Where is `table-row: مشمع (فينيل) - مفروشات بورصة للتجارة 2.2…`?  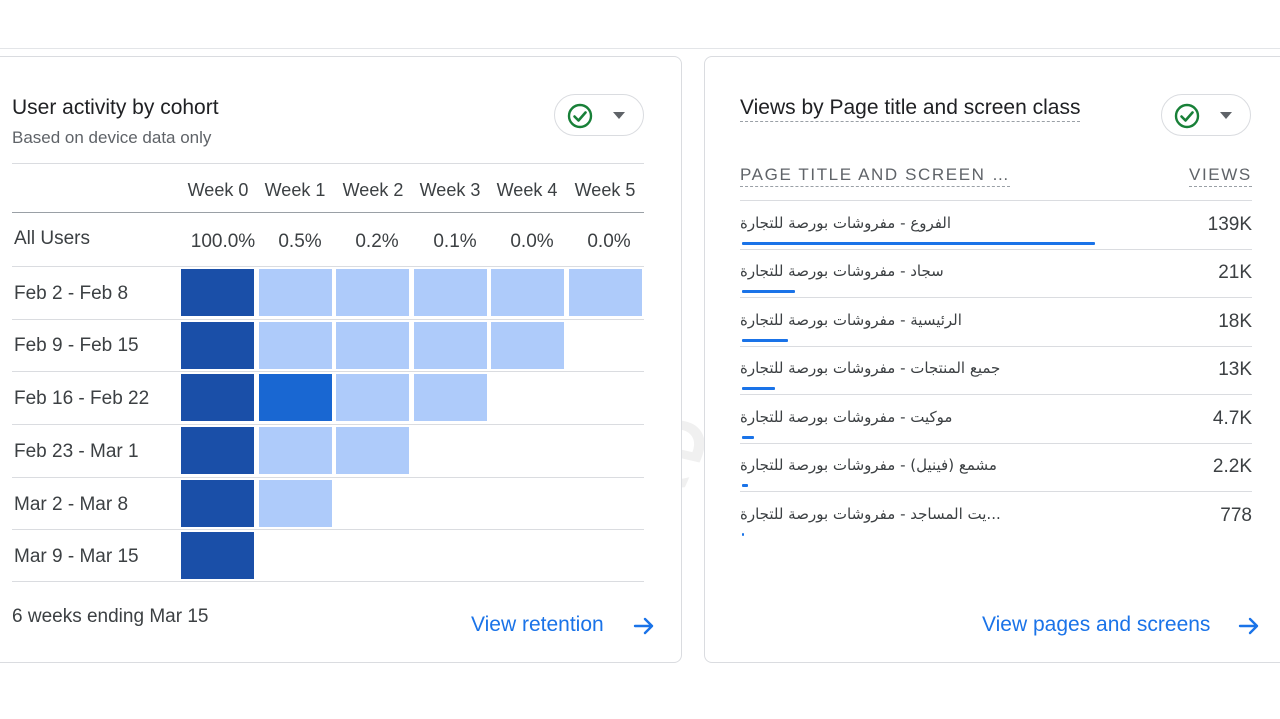
table-row: مشمع (فينيل) - مفروشات بورصة للتجارة 2.2… is located at coordinates (996, 470).